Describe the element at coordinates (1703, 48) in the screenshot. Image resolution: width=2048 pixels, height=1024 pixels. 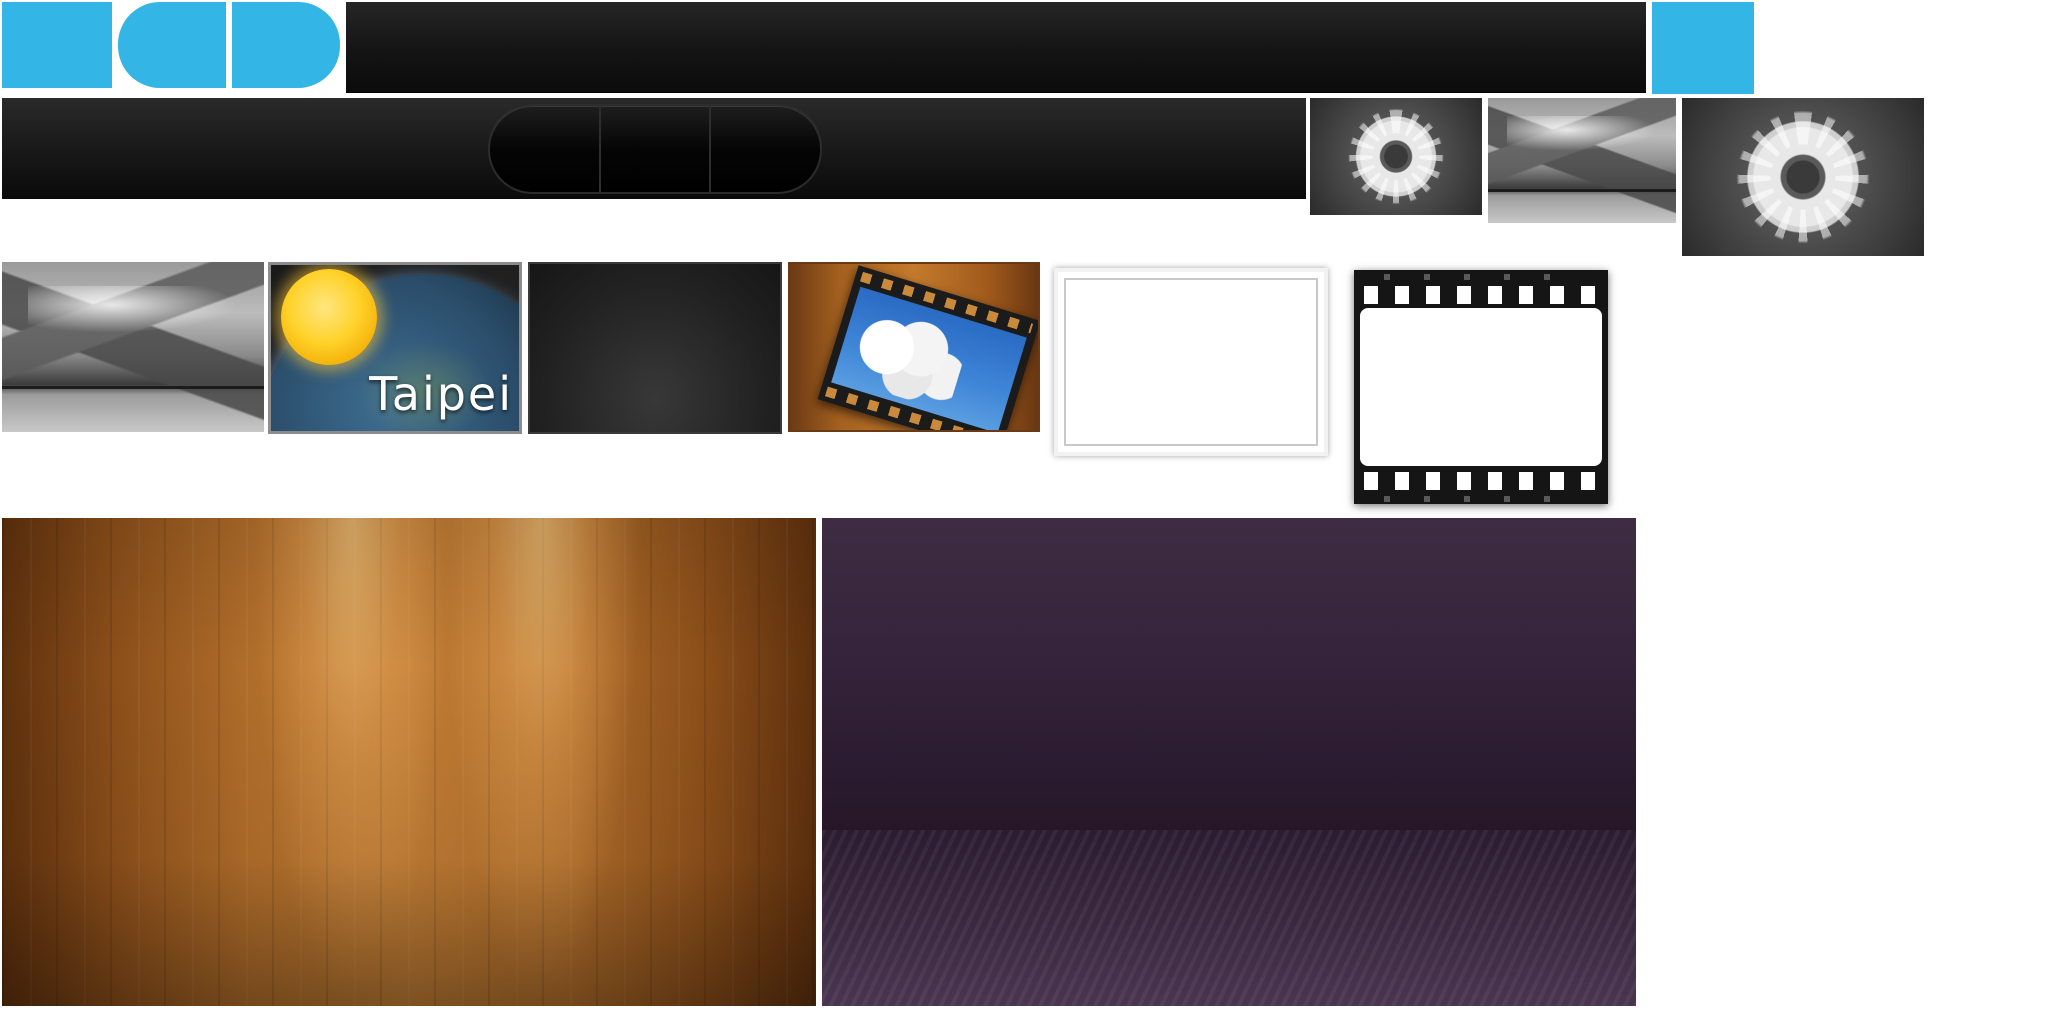
I see `blue-small-tile` at that location.